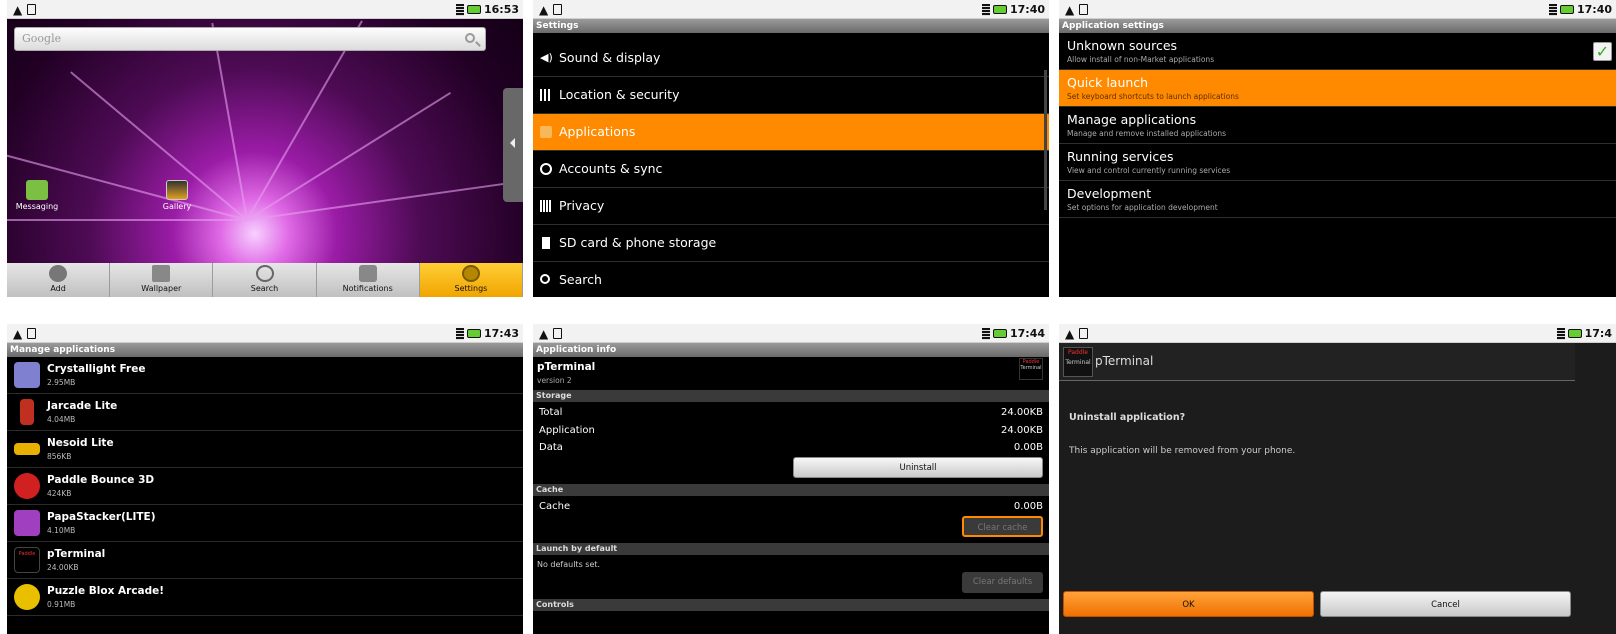 This screenshot has height=634, width=1616. What do you see at coordinates (37, 190) in the screenshot?
I see `messaging-icon` at bounding box center [37, 190].